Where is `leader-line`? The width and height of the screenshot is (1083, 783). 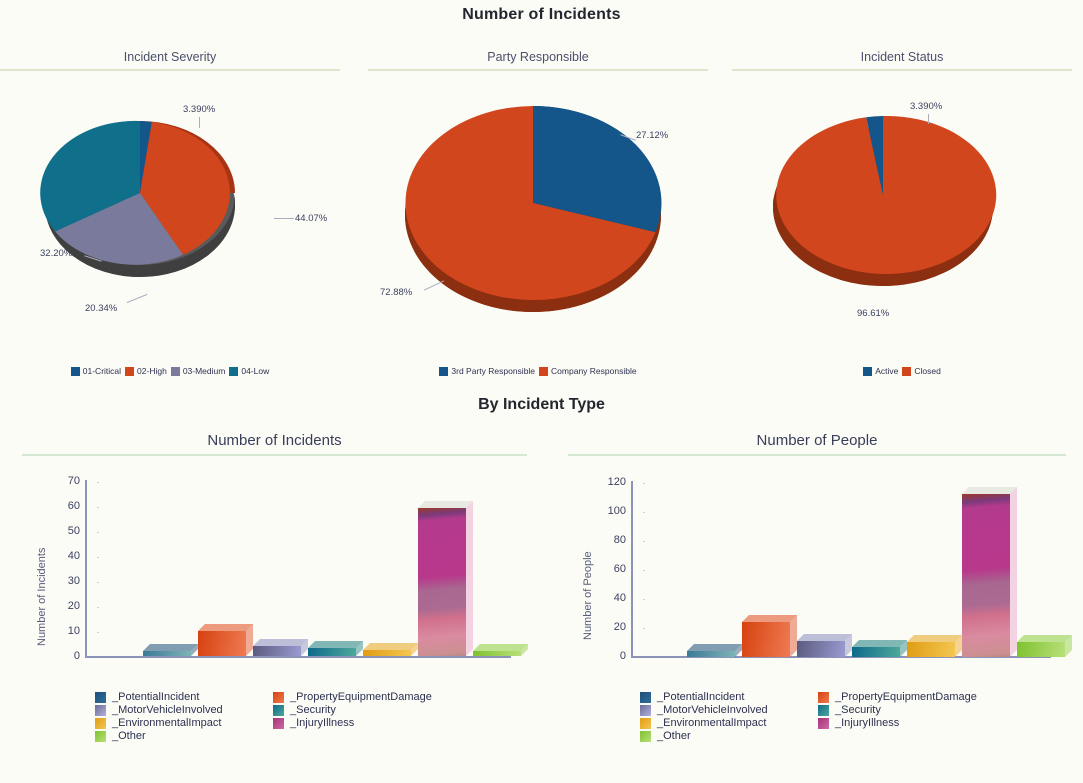 leader-line is located at coordinates (928, 119).